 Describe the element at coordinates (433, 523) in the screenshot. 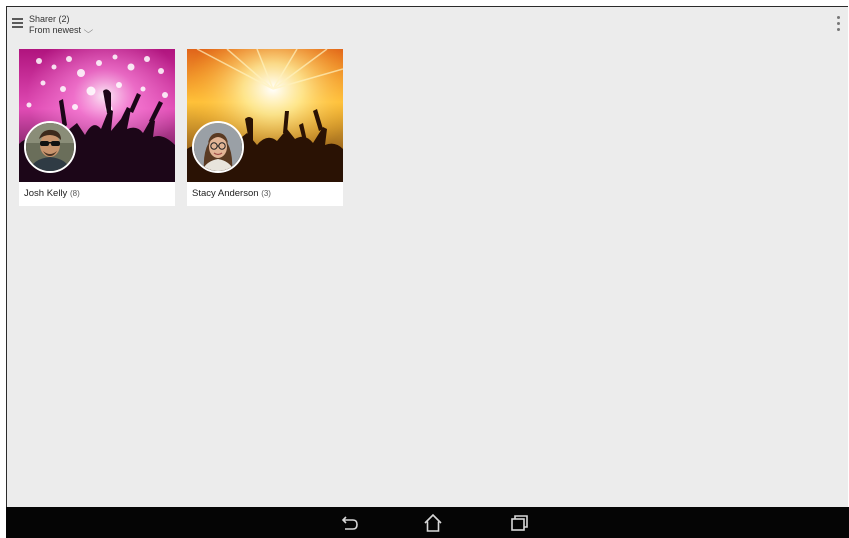

I see `home-icon` at that location.